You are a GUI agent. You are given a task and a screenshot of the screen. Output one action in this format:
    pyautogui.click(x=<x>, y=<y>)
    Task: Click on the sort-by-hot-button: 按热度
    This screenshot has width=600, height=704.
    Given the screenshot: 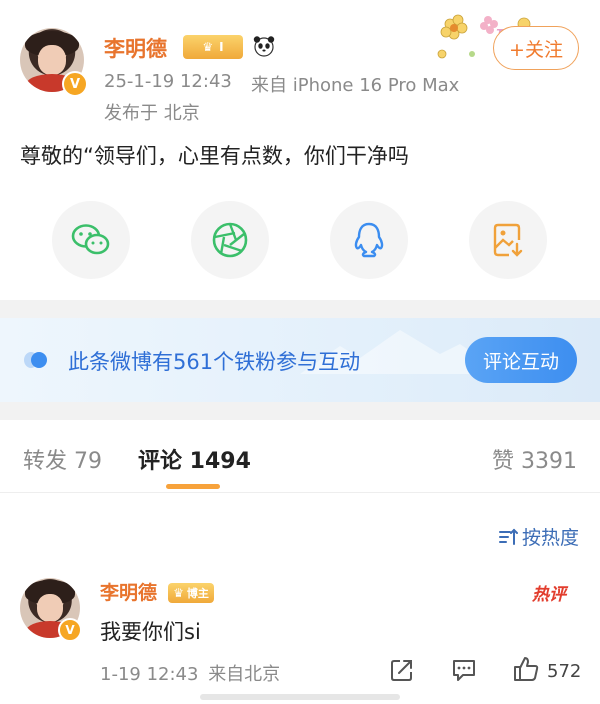 What is the action you would take?
    pyautogui.click(x=538, y=536)
    